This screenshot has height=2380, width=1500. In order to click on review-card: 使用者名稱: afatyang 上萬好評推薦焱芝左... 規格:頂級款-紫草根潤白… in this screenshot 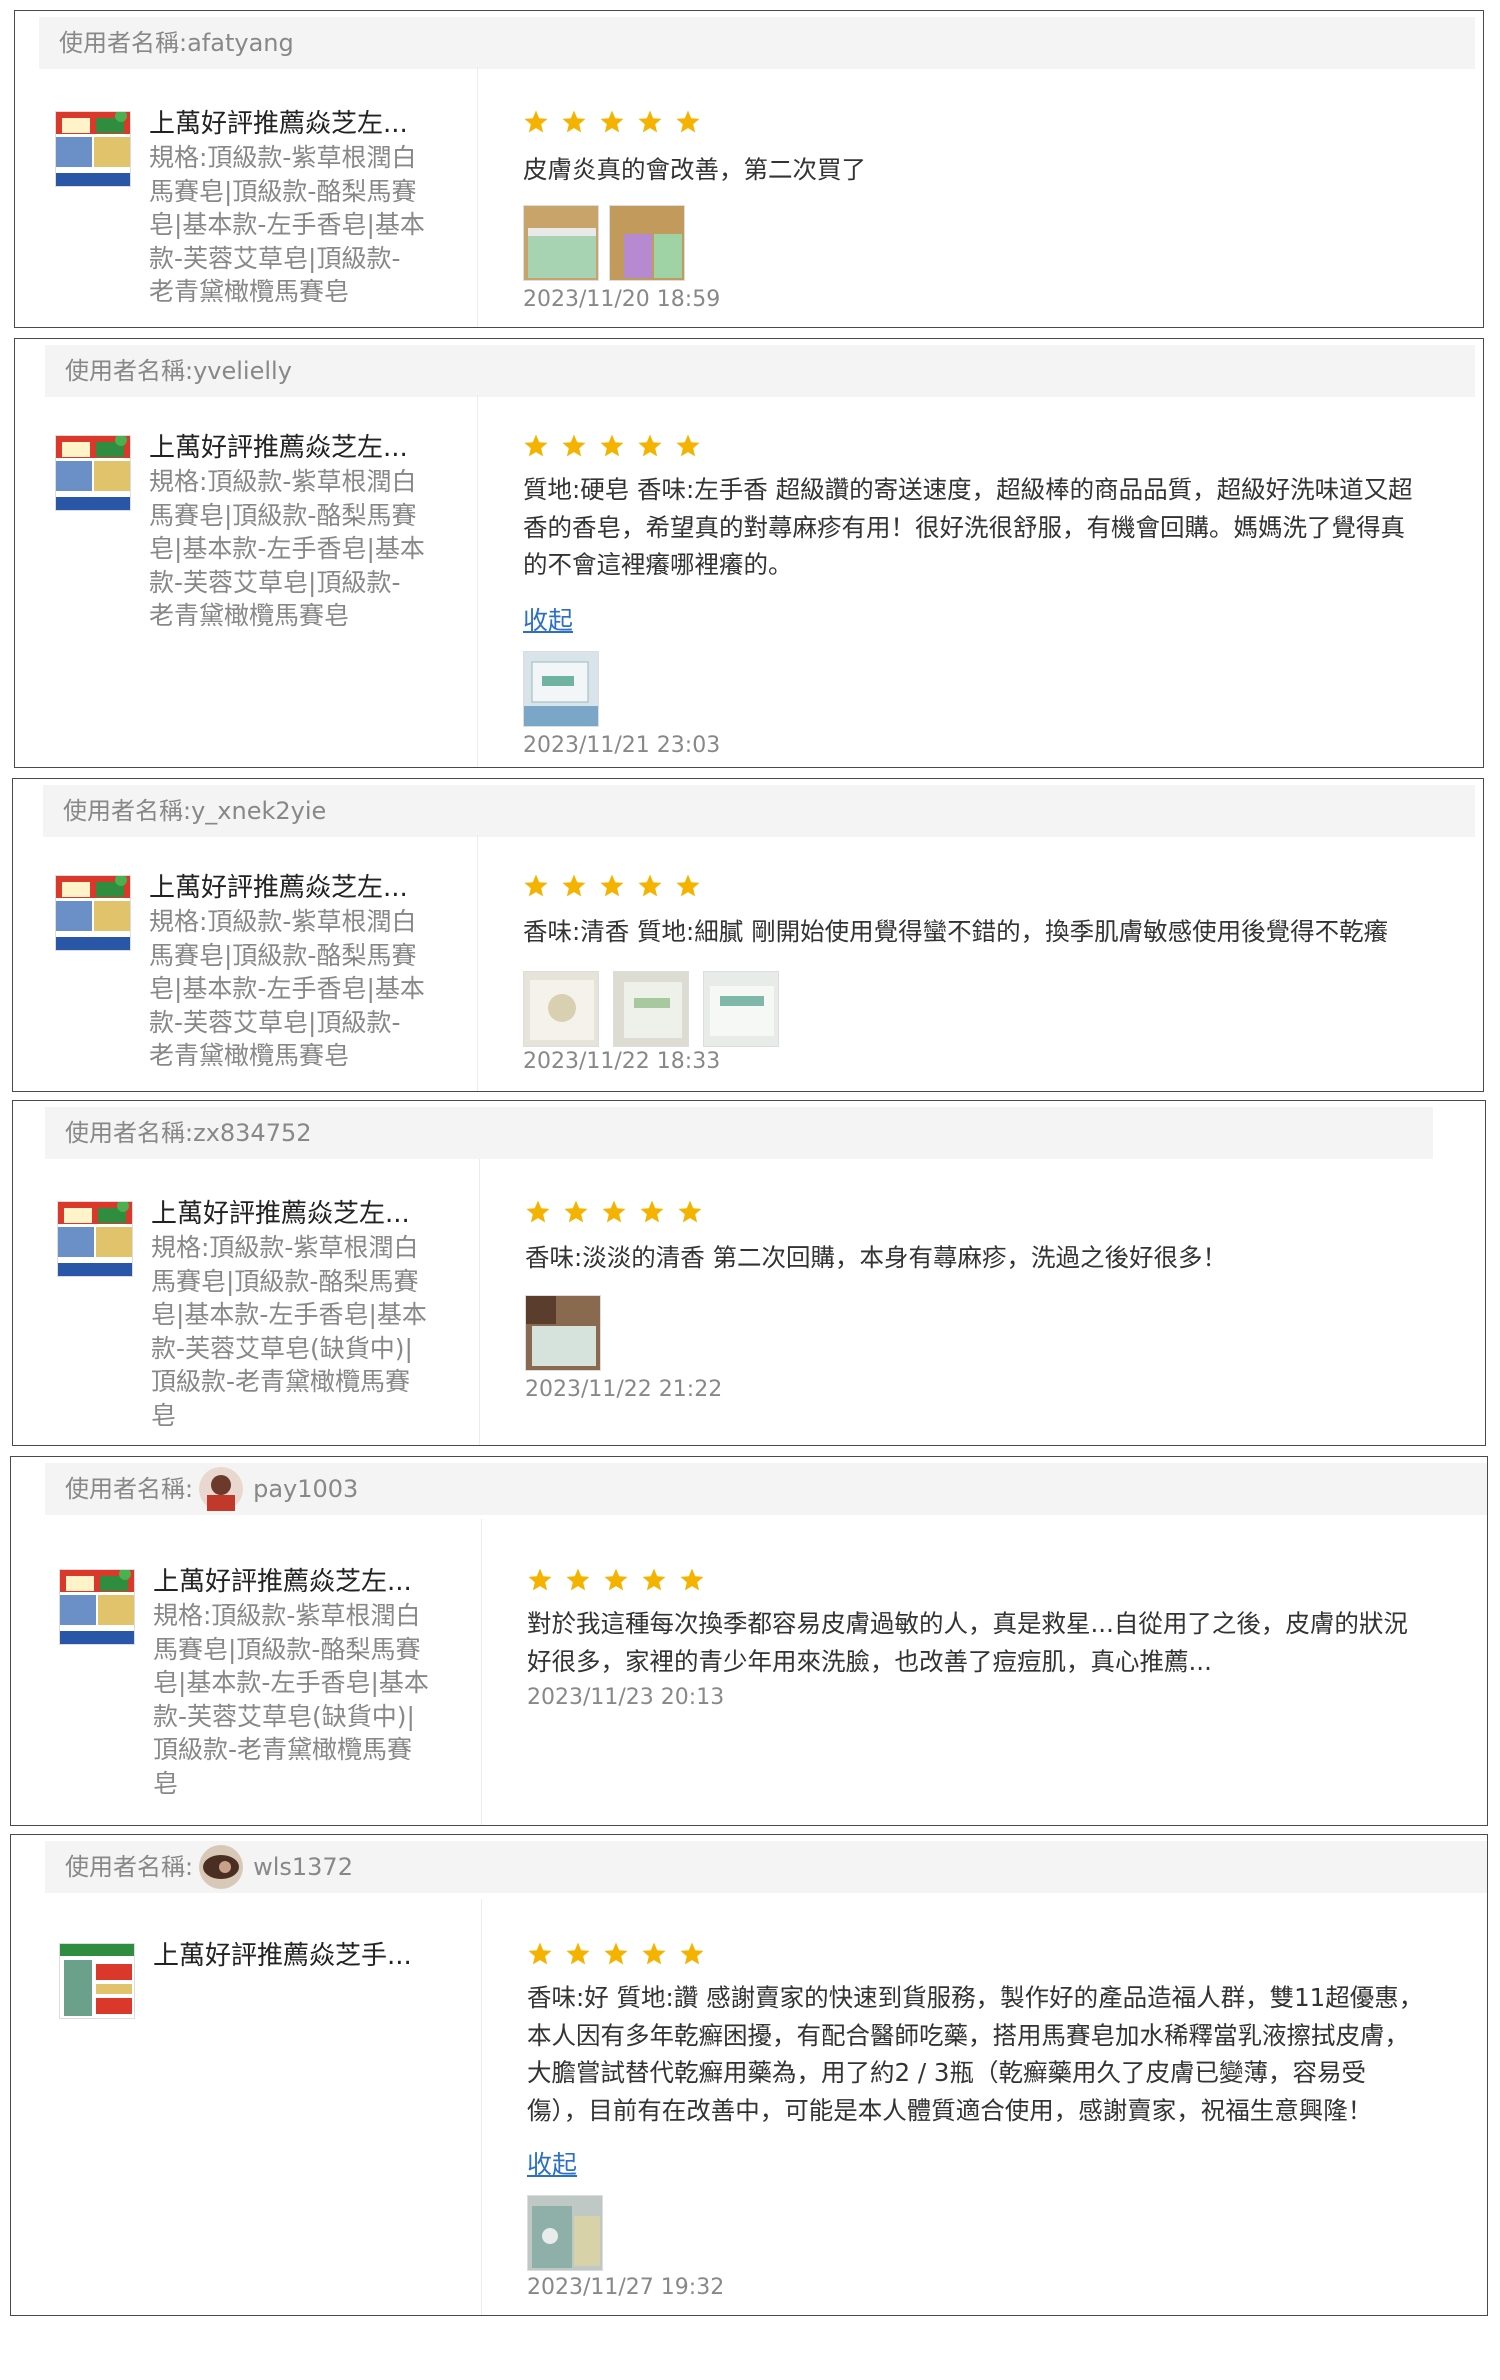, I will do `click(749, 169)`.